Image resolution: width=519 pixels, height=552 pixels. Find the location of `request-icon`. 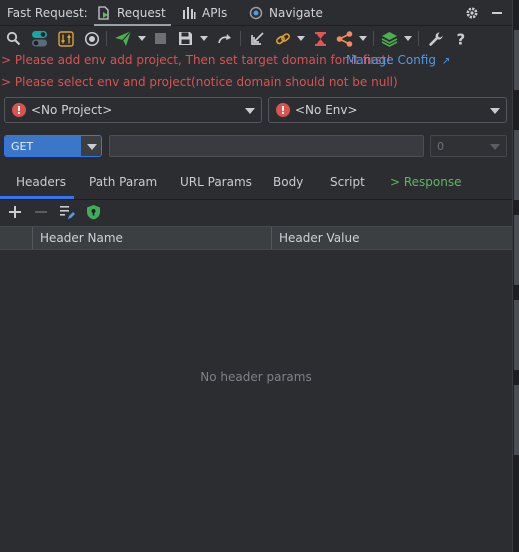

request-icon is located at coordinates (104, 13).